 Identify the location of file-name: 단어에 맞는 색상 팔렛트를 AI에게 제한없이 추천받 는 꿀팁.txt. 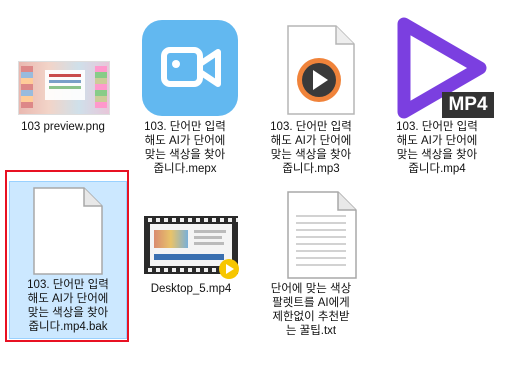
(311, 310).